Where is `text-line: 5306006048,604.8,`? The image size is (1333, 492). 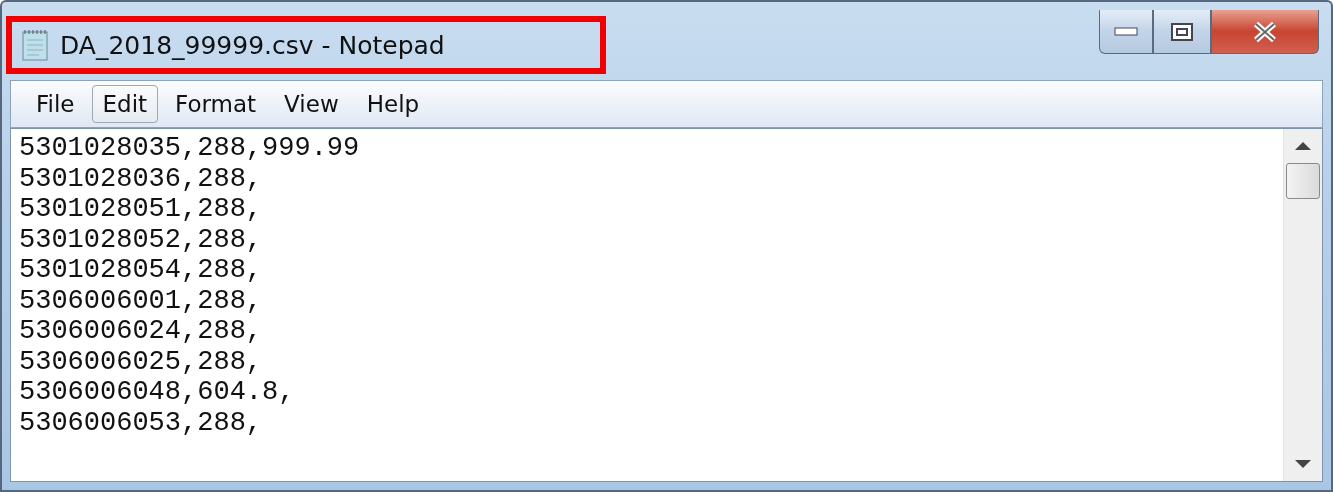 text-line: 5306006048,604.8, is located at coordinates (157, 392).